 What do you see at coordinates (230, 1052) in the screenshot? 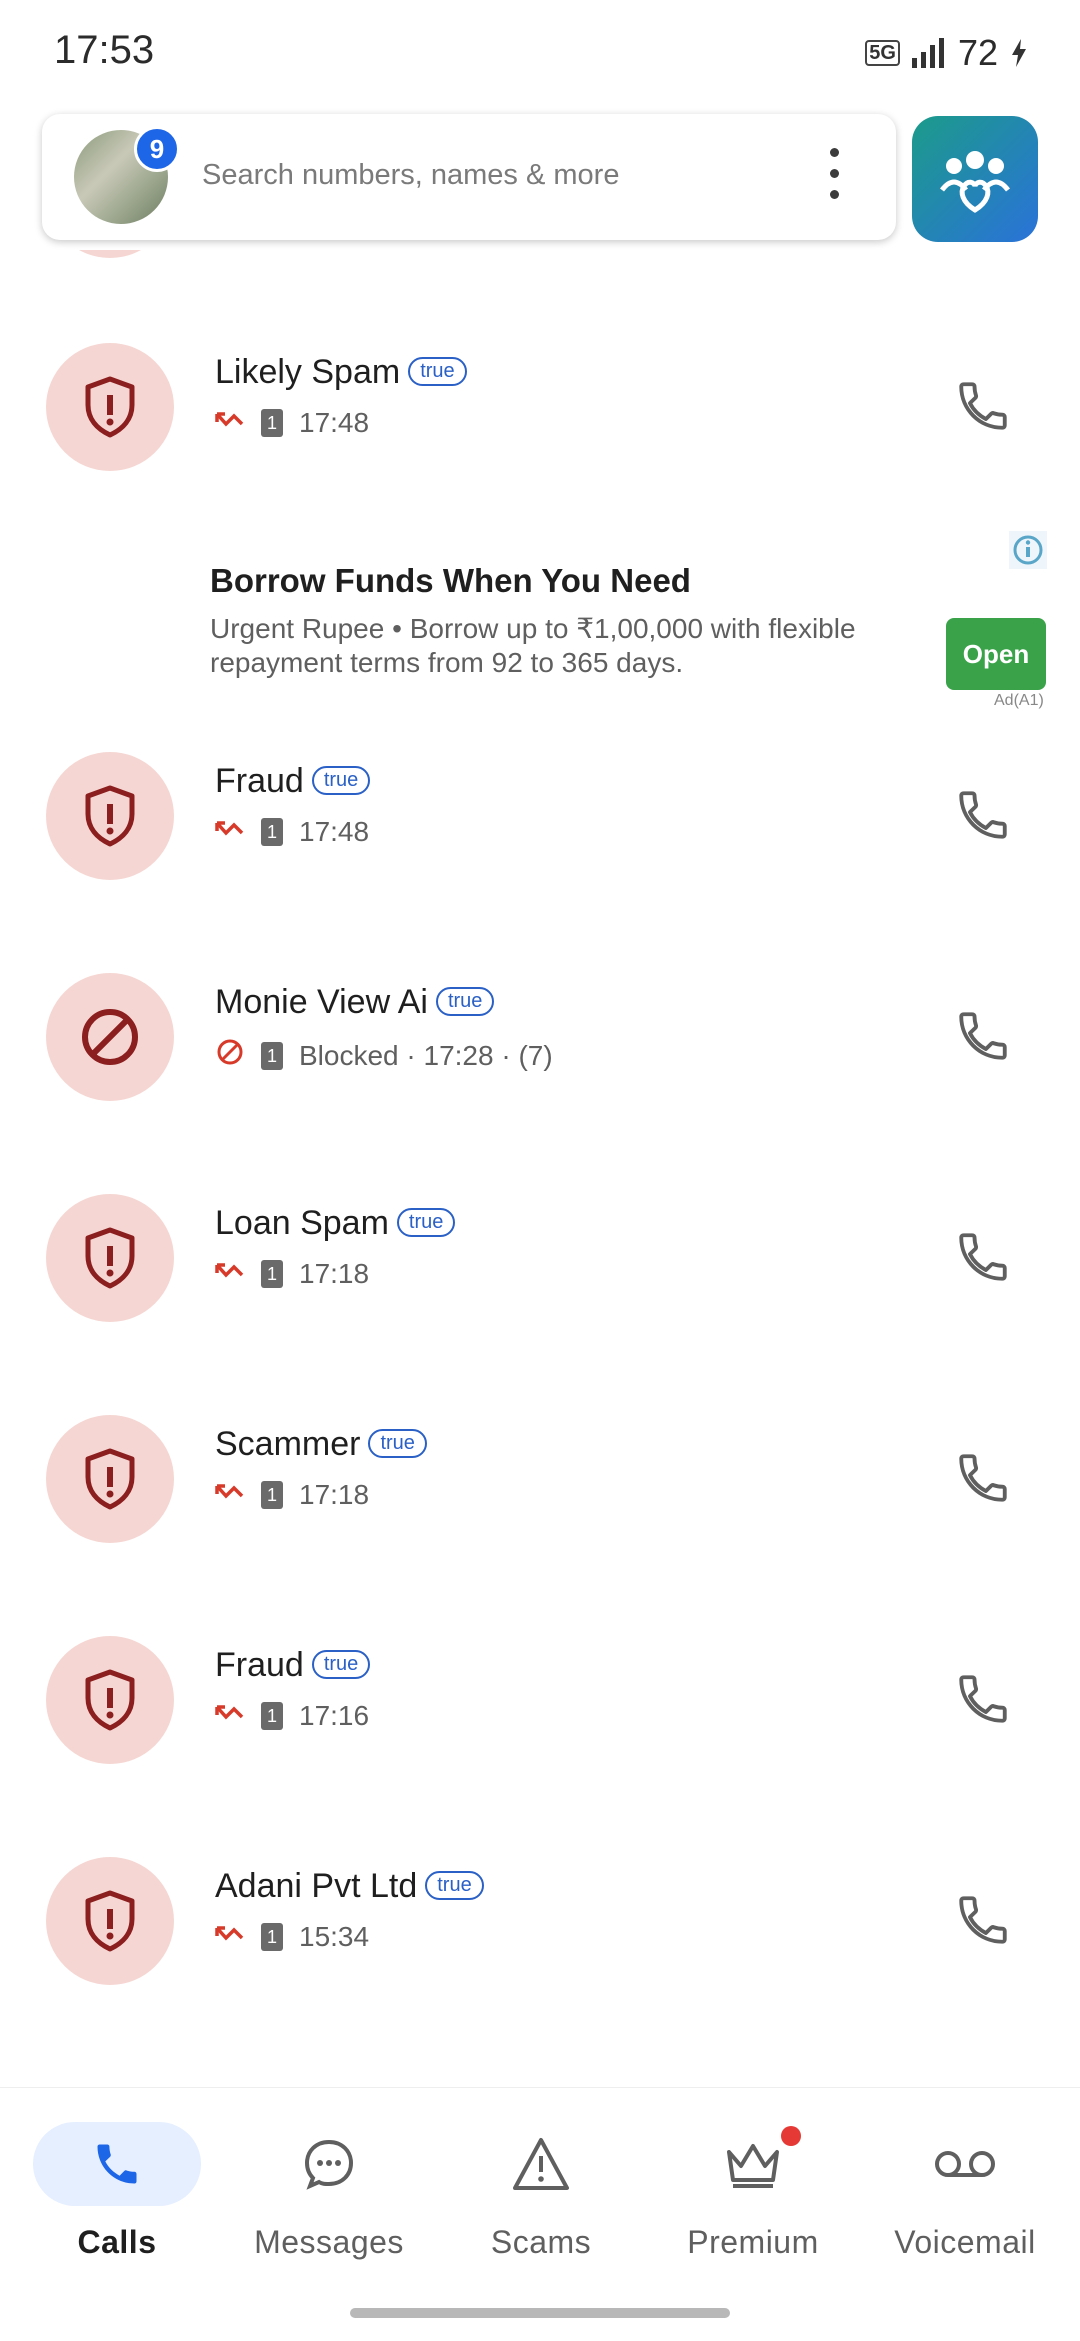
I see `blocked-call-icon` at bounding box center [230, 1052].